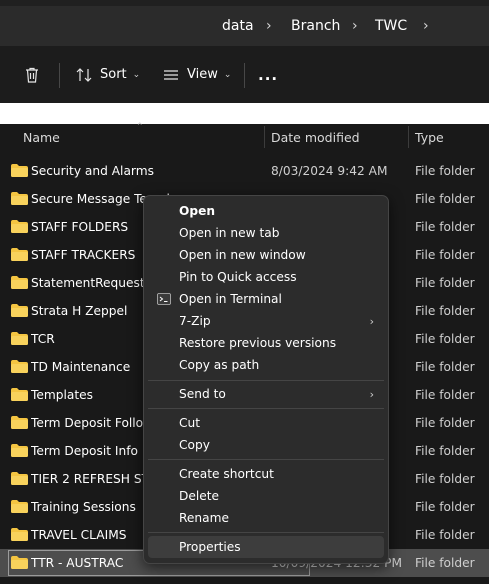 This screenshot has height=584, width=489. Describe the element at coordinates (164, 299) in the screenshot. I see `terminal-icon` at that location.